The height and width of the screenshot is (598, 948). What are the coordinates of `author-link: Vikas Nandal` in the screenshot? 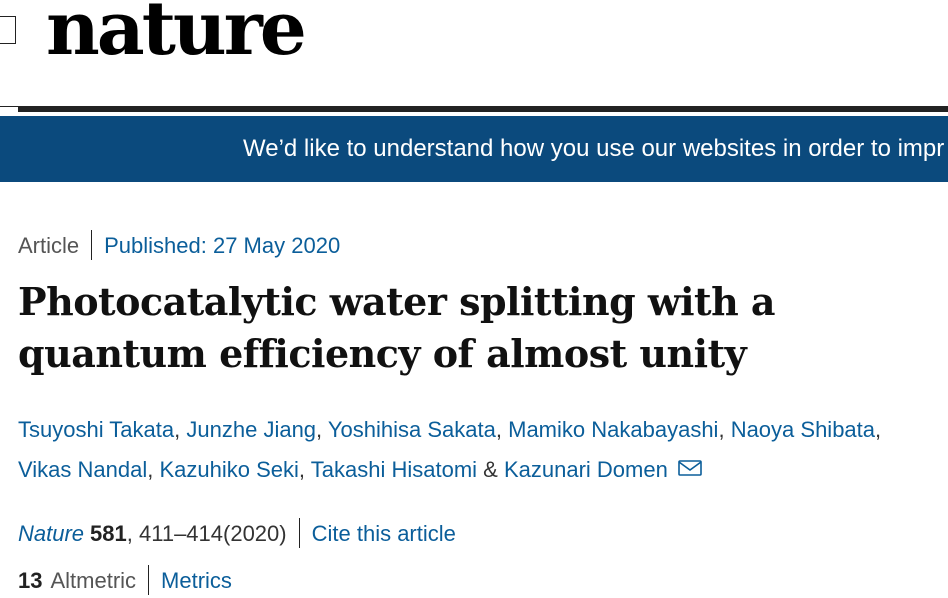 It's located at (82, 469).